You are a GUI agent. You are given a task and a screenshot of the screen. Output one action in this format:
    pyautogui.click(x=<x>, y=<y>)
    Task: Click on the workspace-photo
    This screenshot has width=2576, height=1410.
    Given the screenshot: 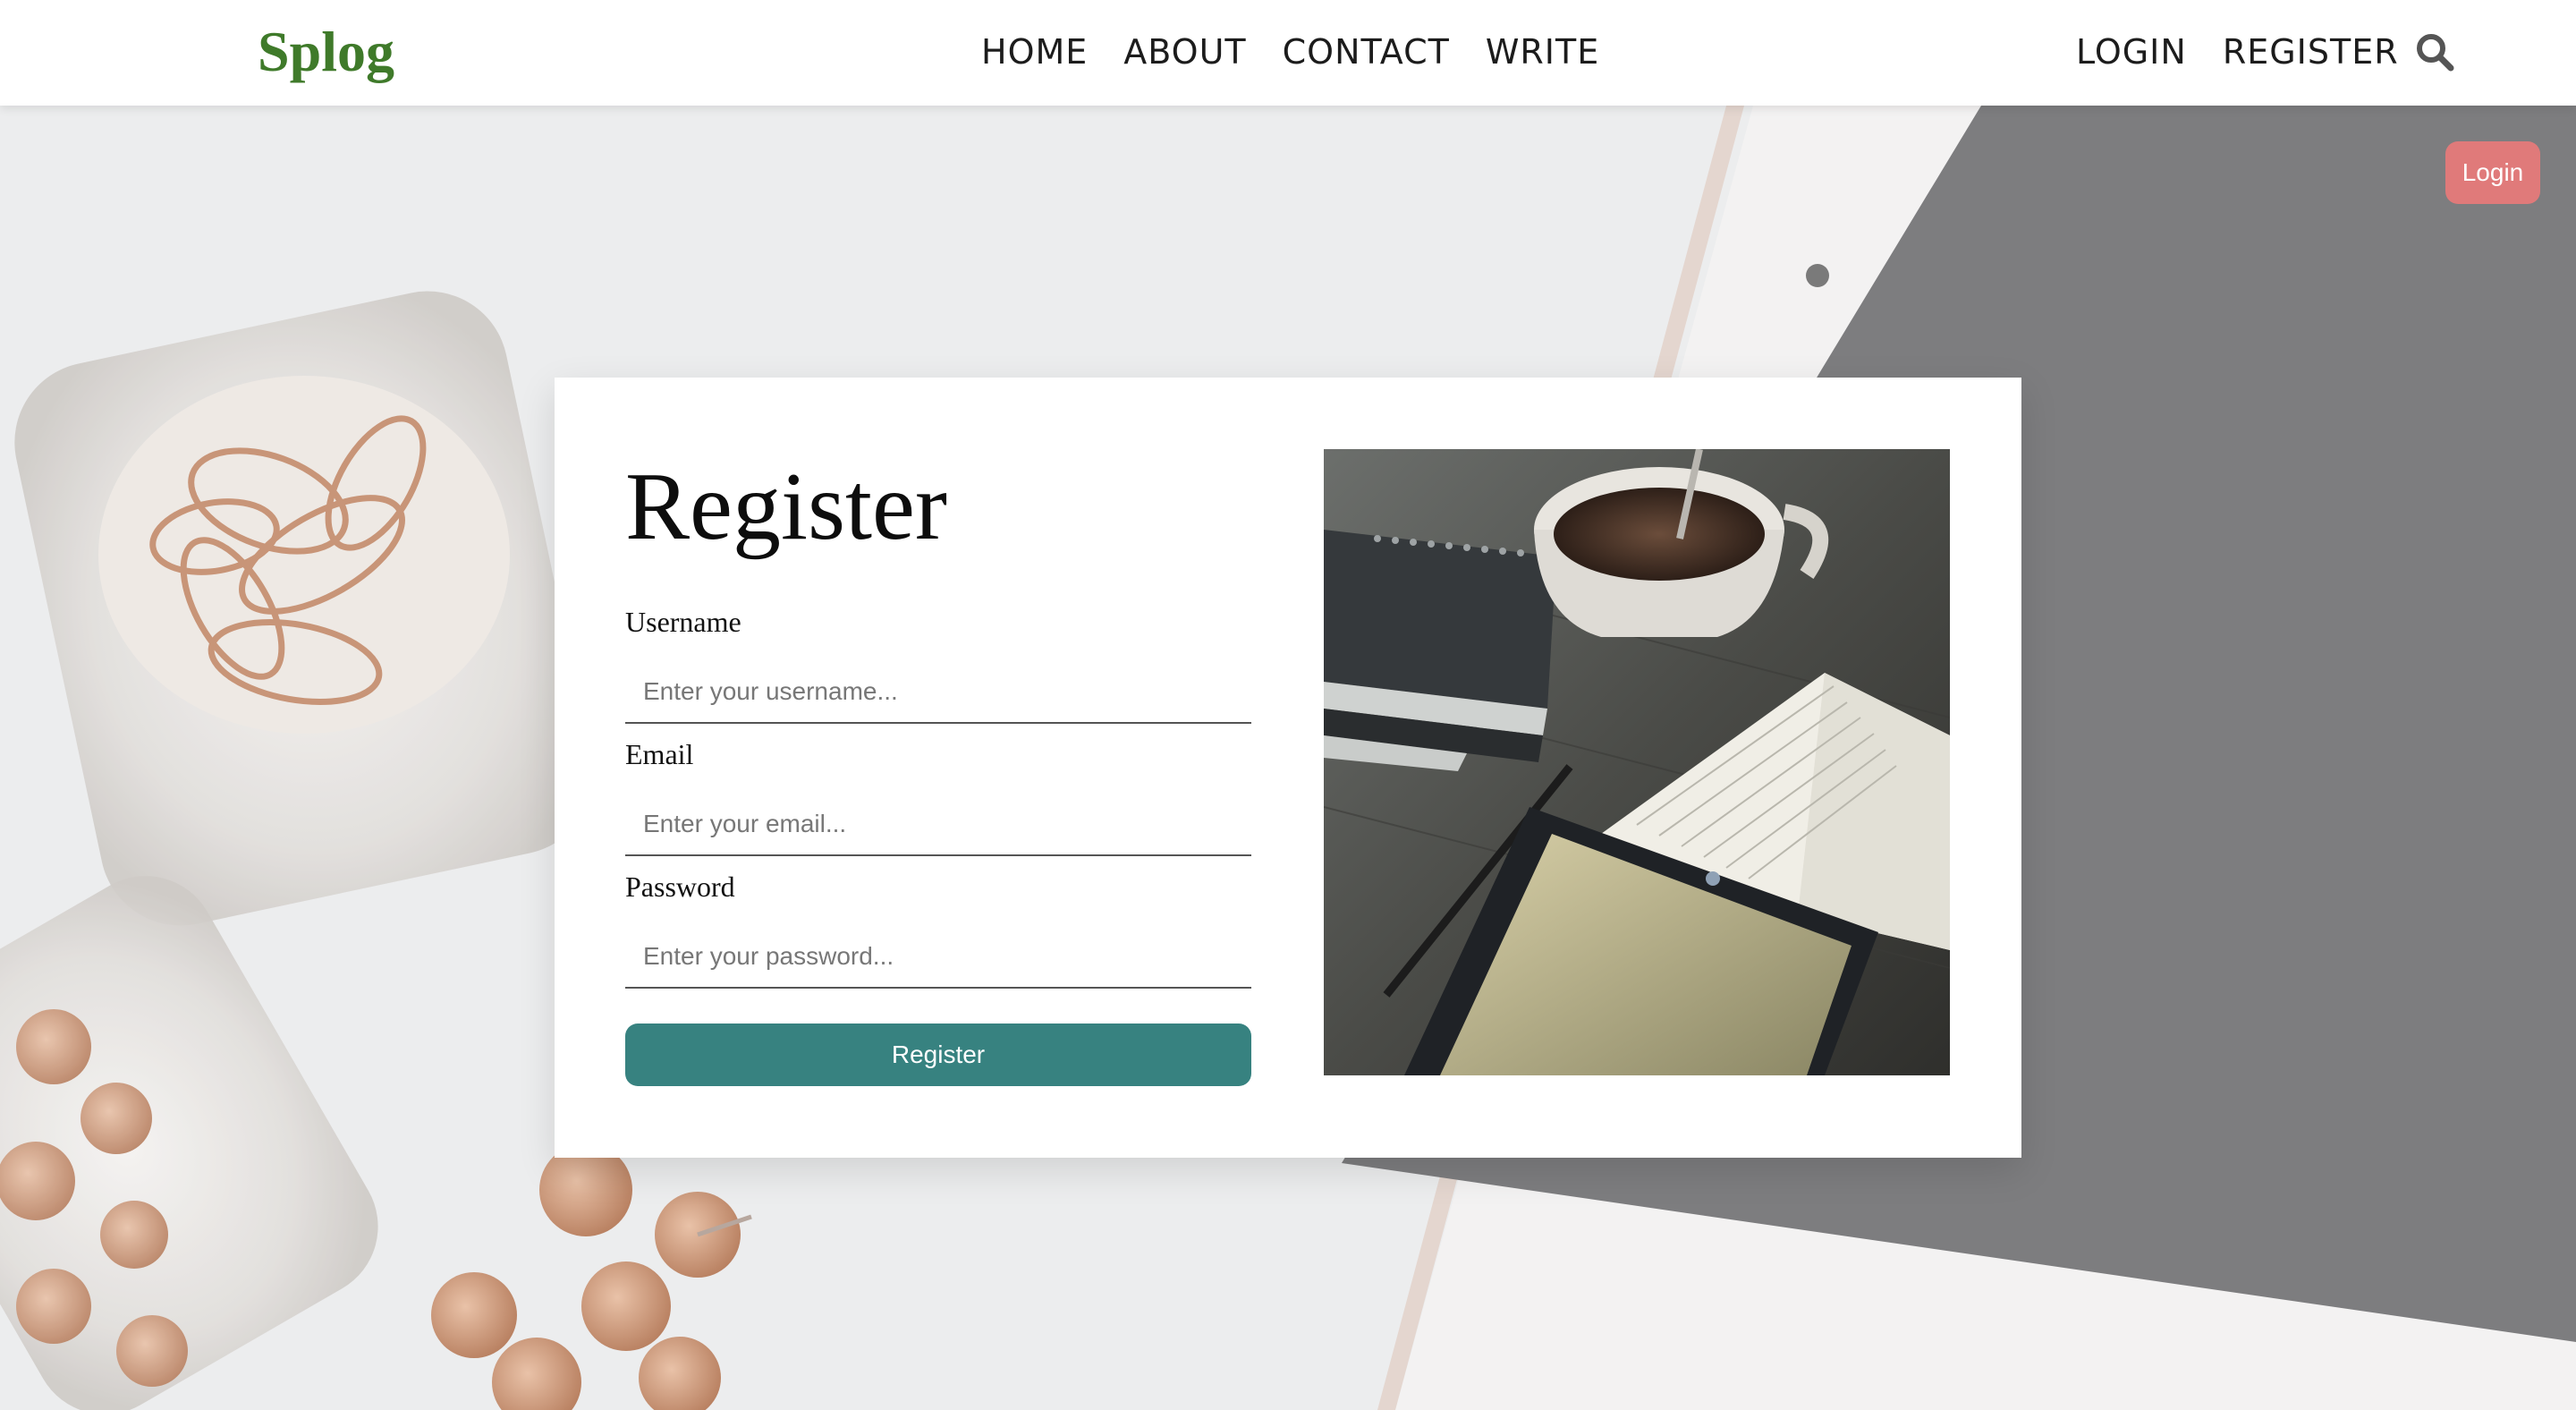 What is the action you would take?
    pyautogui.click(x=1637, y=762)
    